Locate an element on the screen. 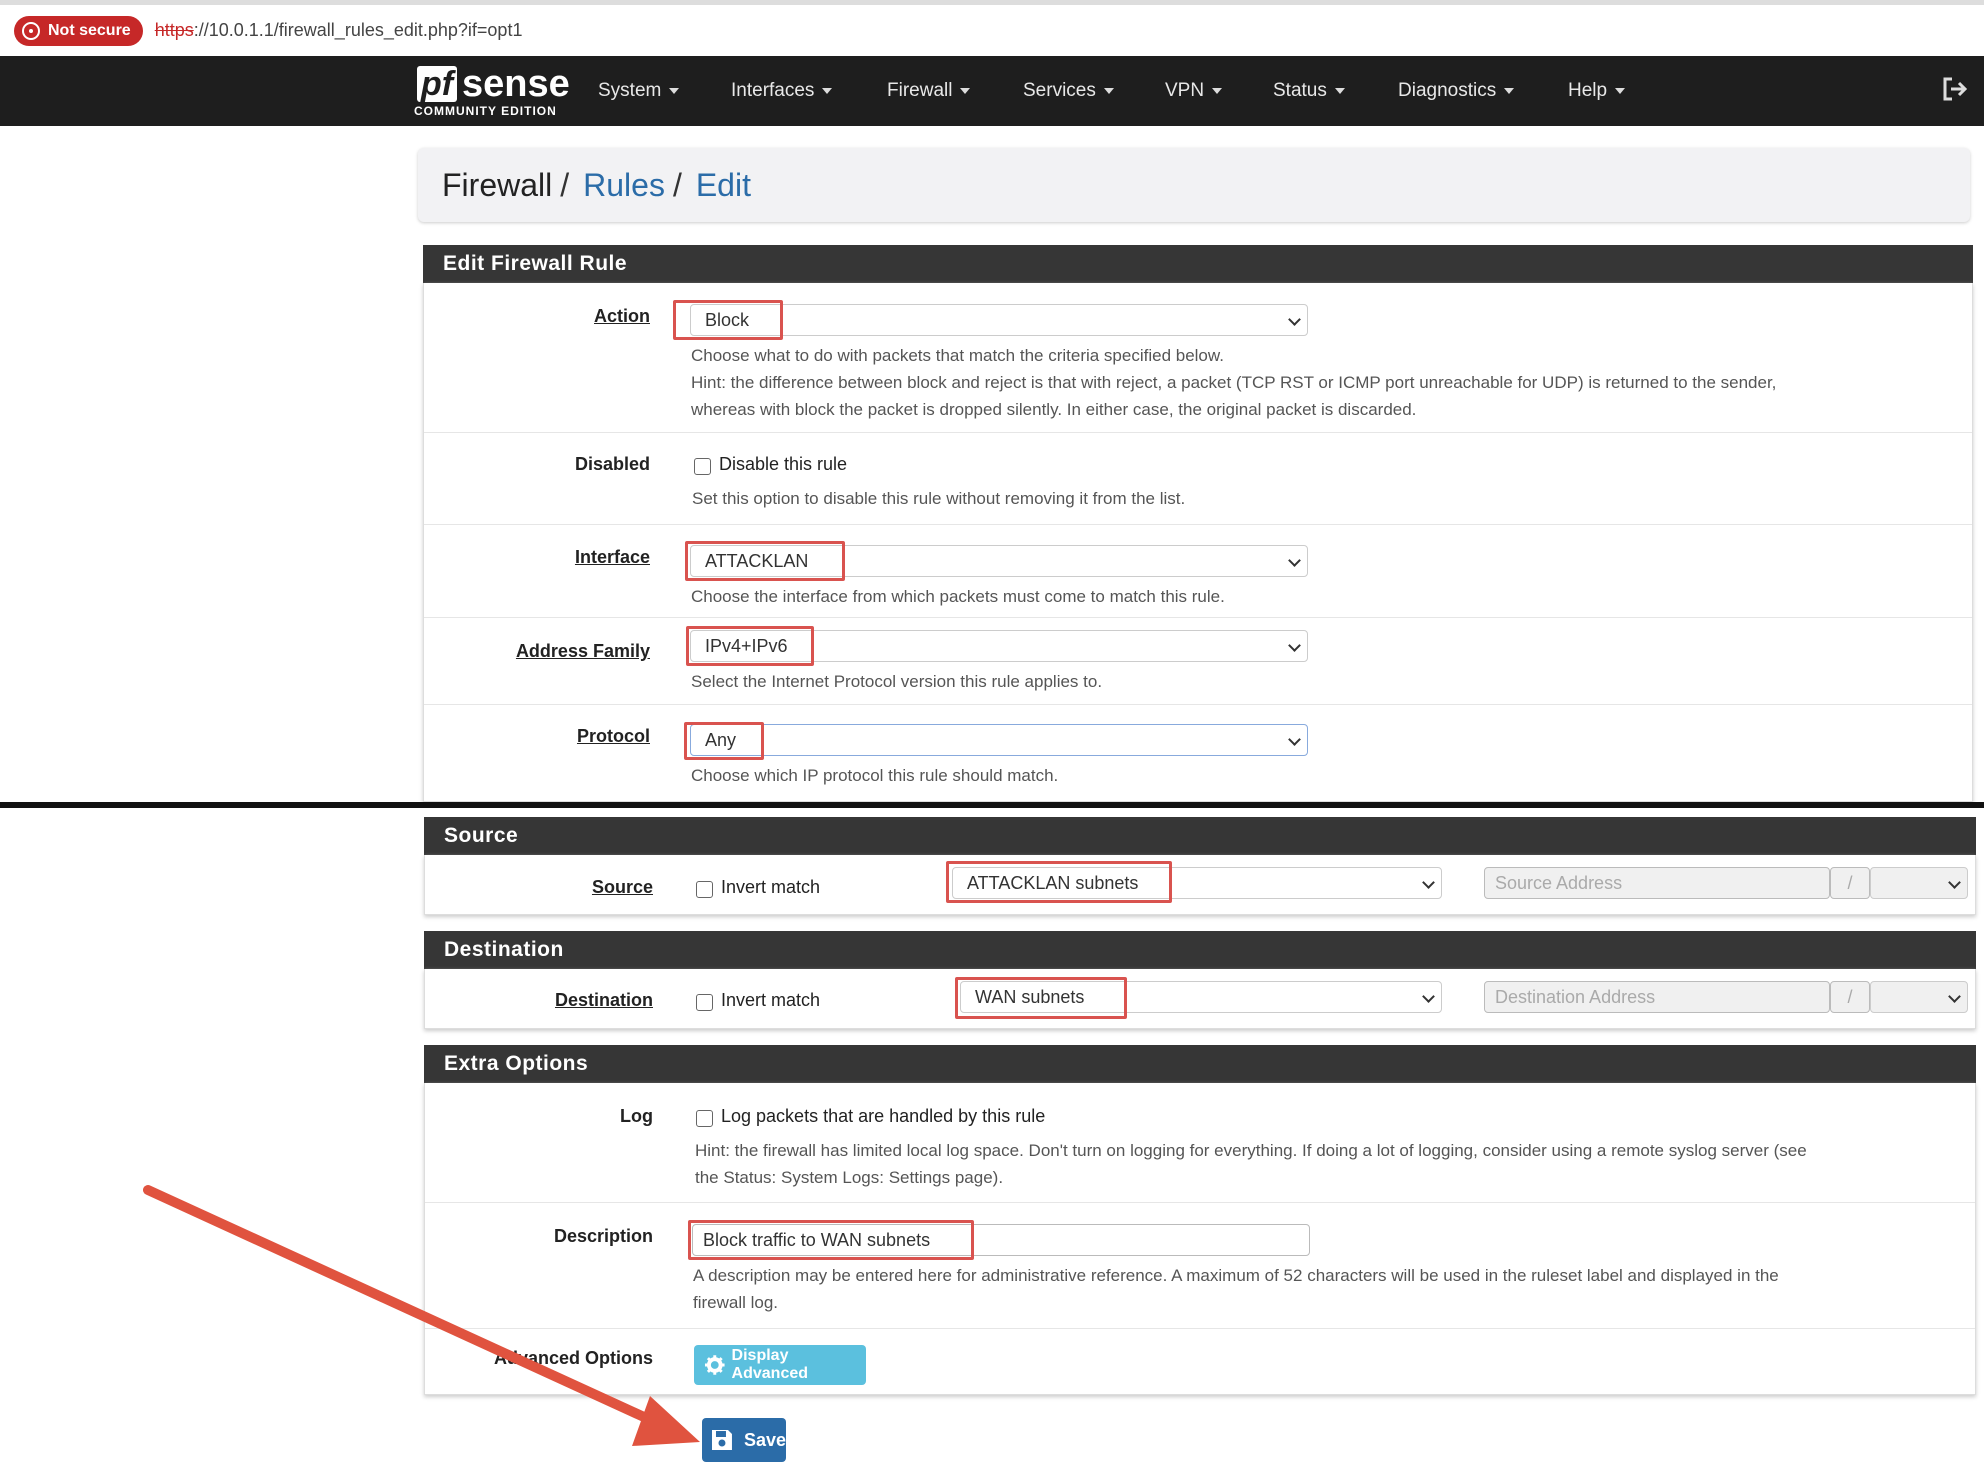 This screenshot has width=1984, height=1478. save-button: Save is located at coordinates (744, 1440).